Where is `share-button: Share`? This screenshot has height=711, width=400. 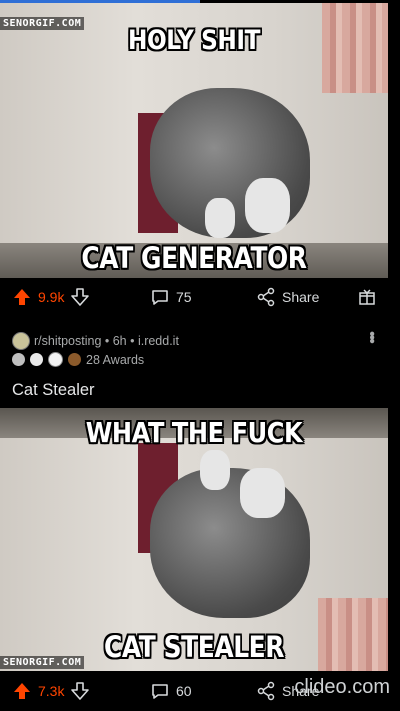
share-button: Share is located at coordinates (287, 297).